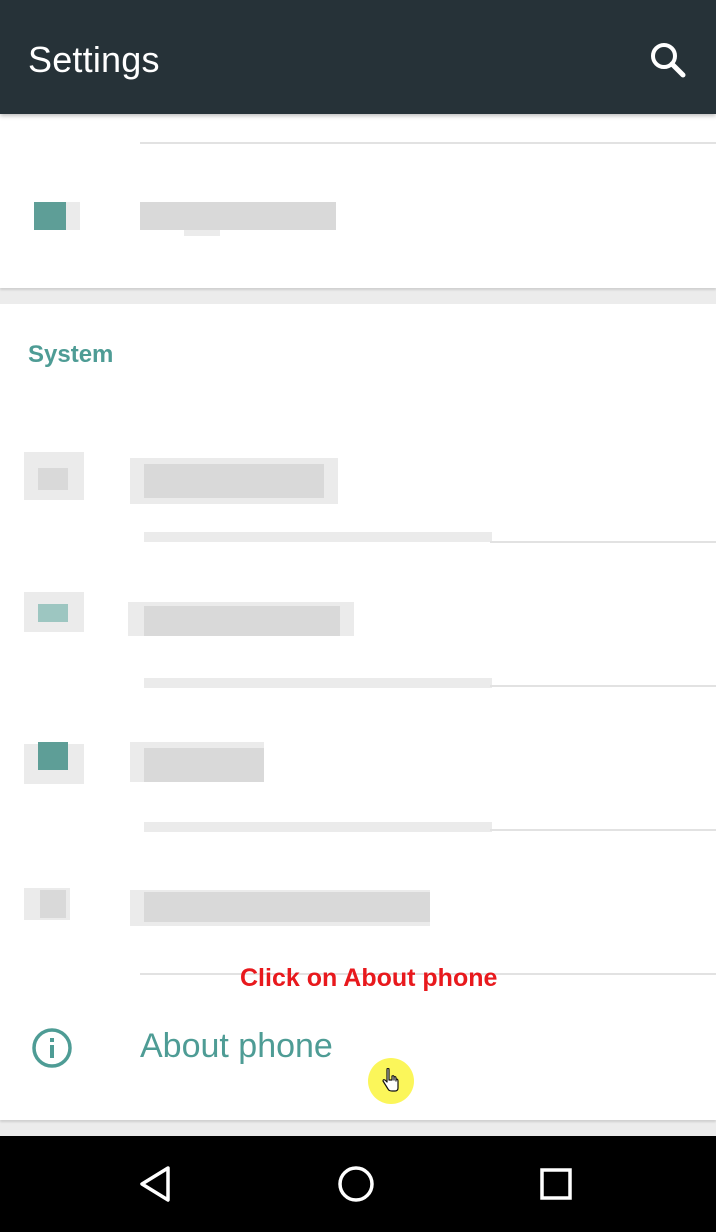  I want to click on back-triangle-icon, so click(155, 1184).